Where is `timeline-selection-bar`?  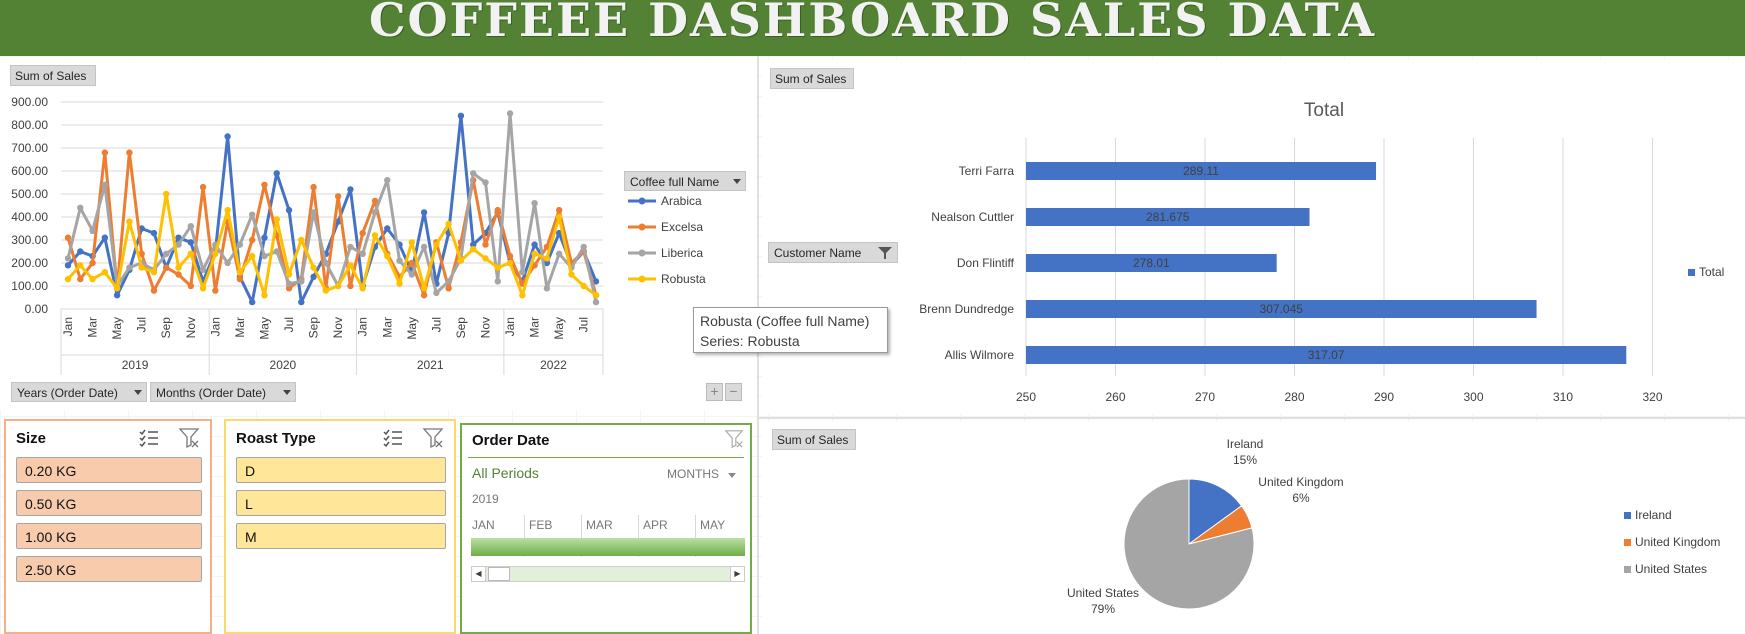 timeline-selection-bar is located at coordinates (608, 547).